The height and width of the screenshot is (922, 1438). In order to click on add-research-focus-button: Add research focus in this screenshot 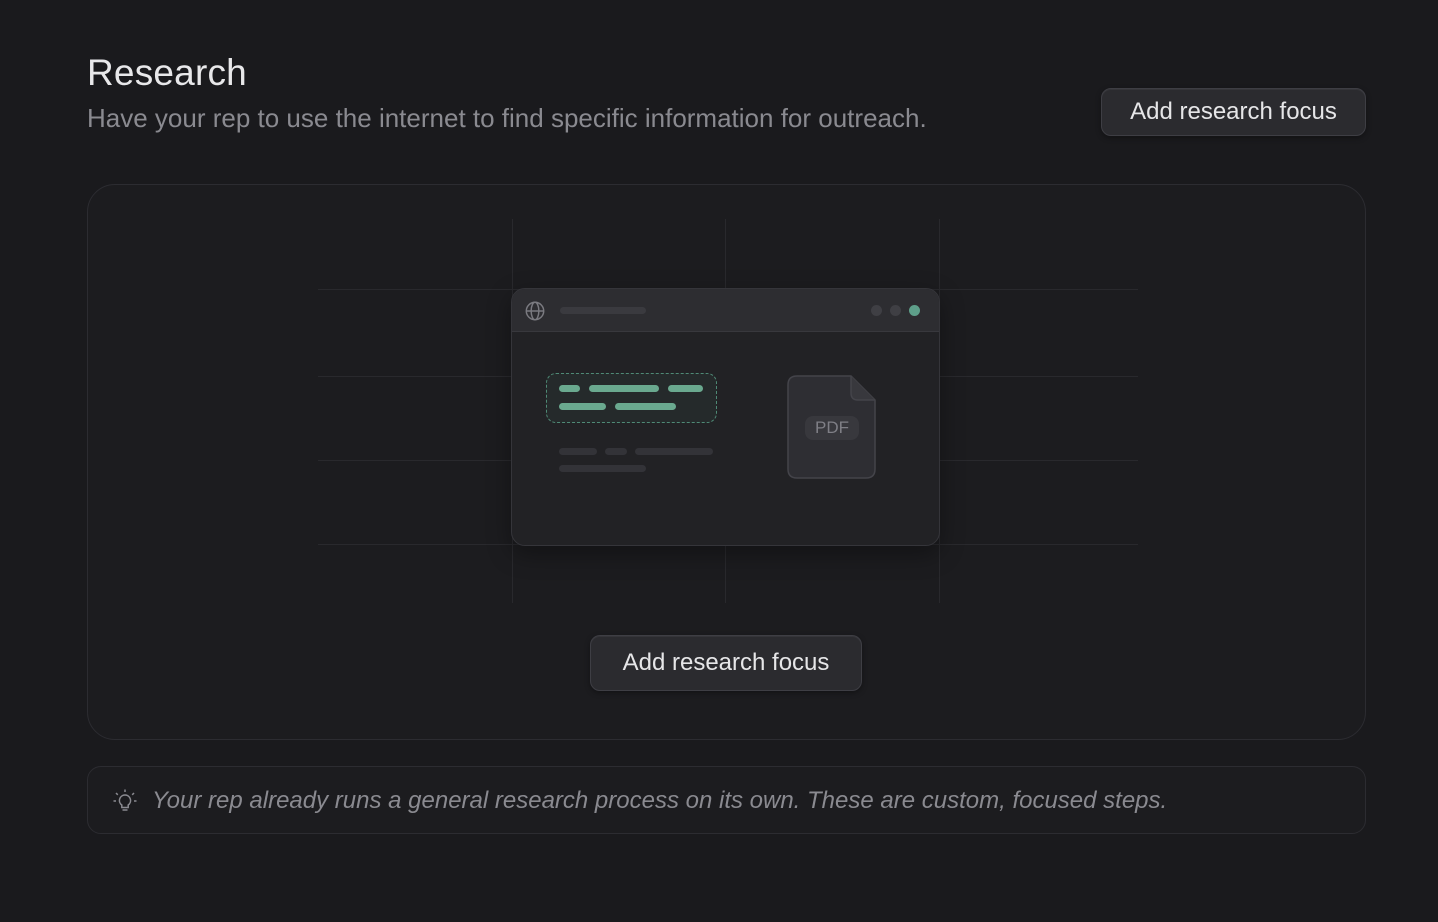, I will do `click(1233, 112)`.